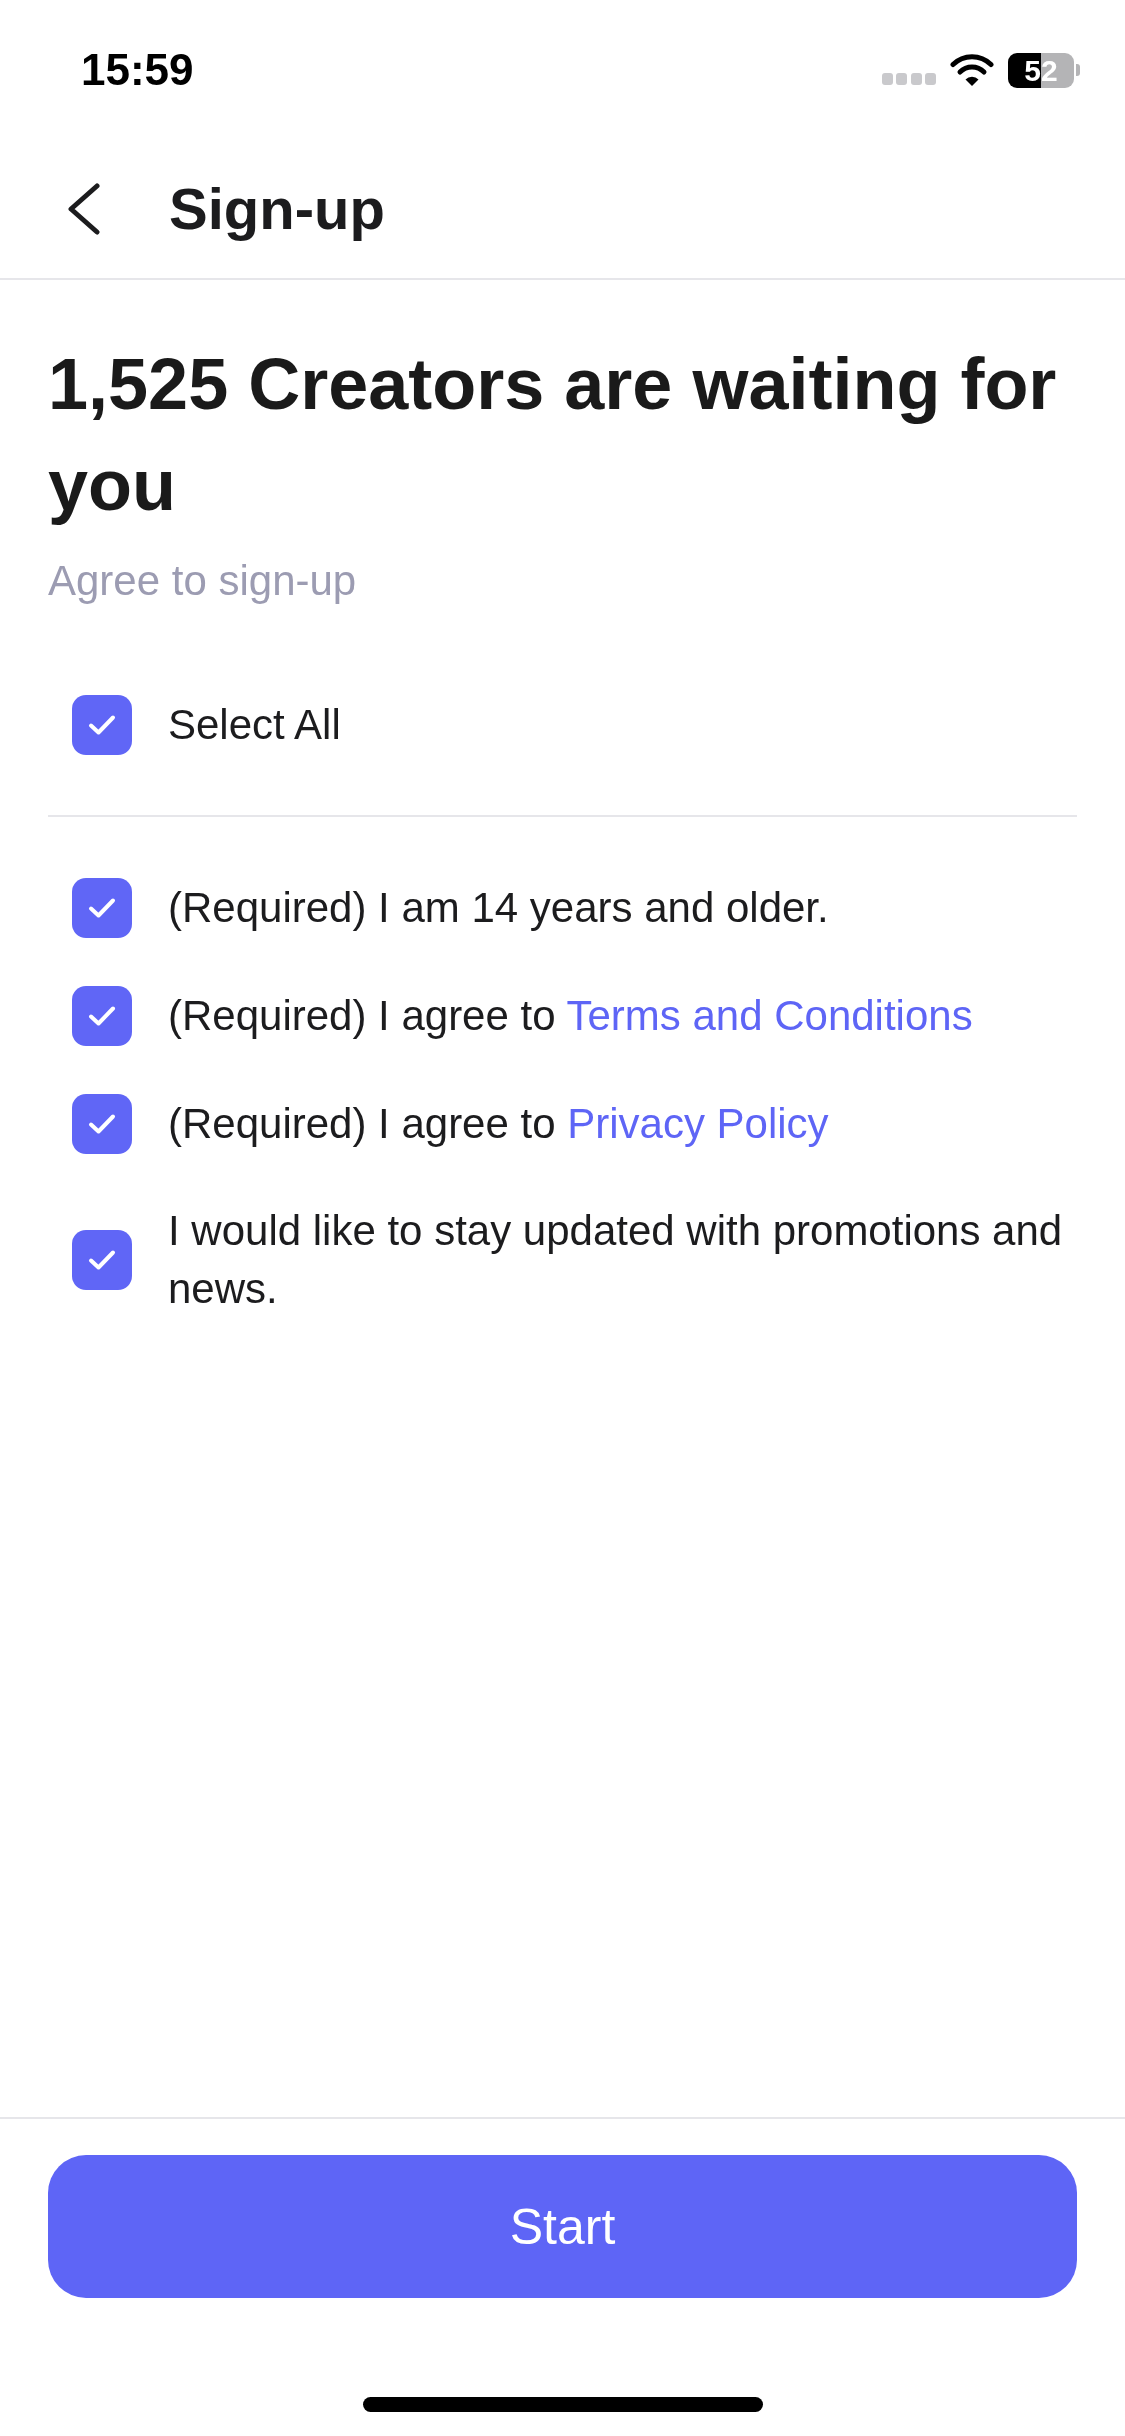 The width and height of the screenshot is (1125, 2436). I want to click on agreement-link: Terms and Conditions, so click(769, 1015).